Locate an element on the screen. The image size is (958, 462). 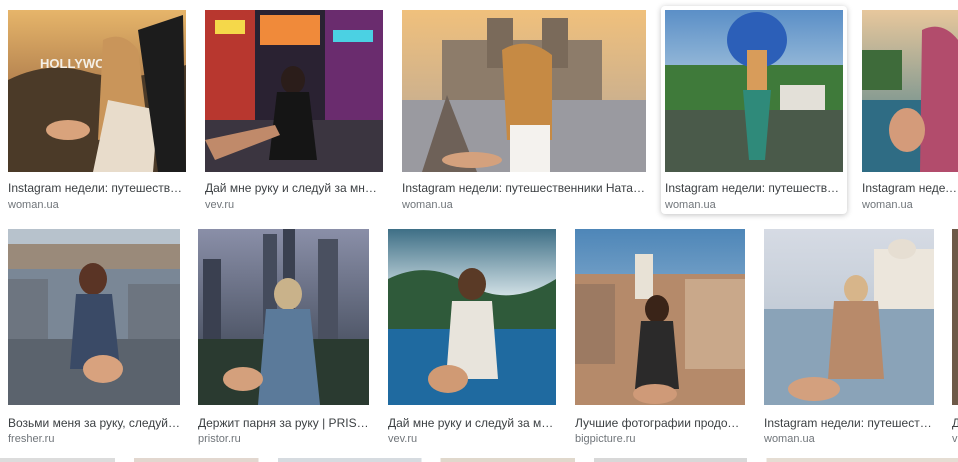
hollywood-photo-image: HOLLYWOOD is located at coordinates (97, 91).